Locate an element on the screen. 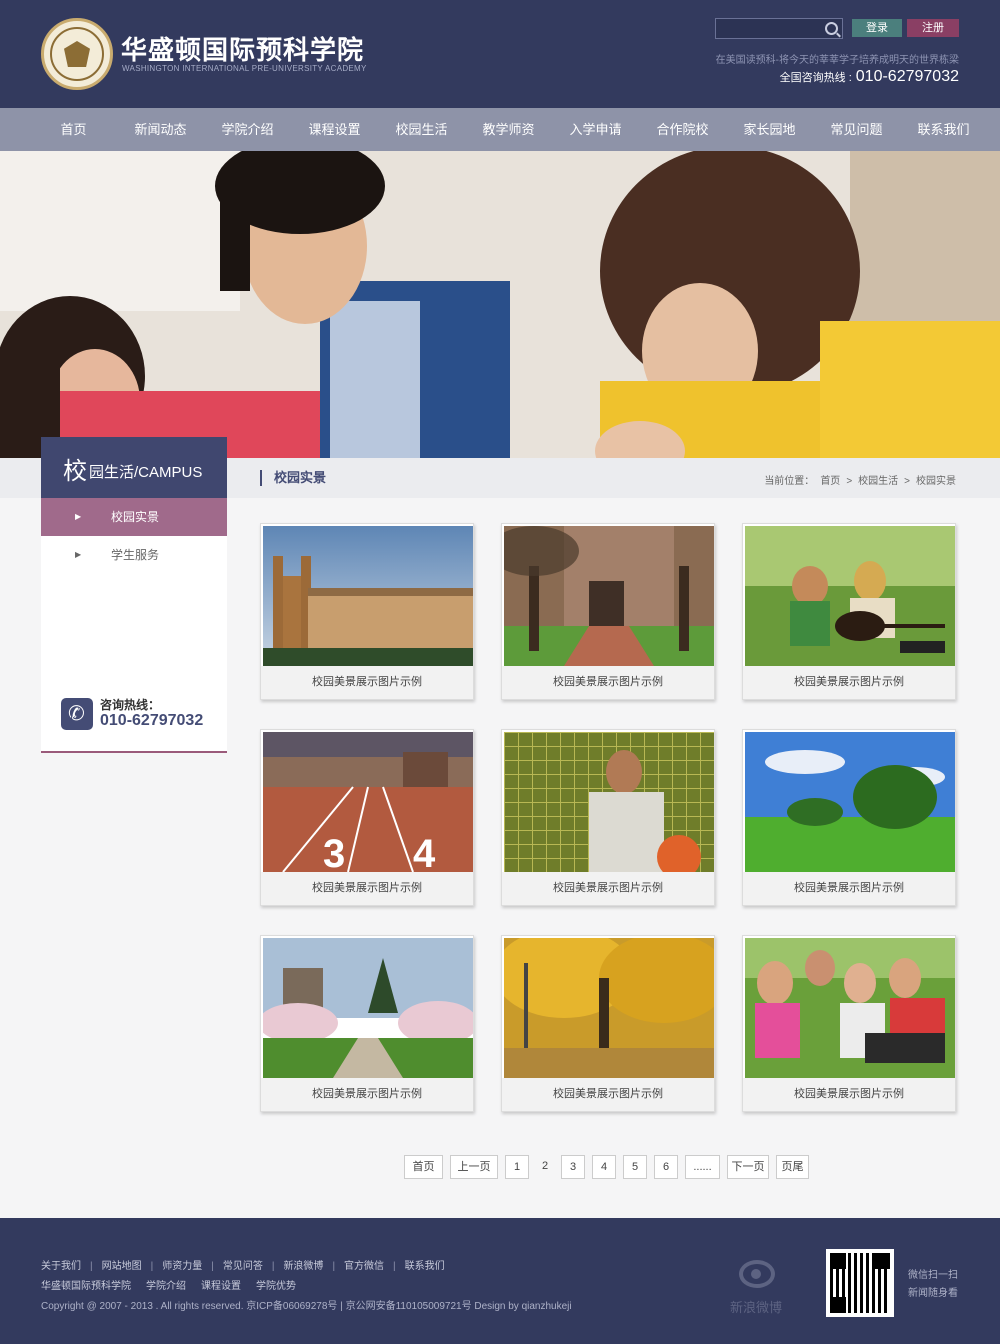  footer-link-weibo: 新浪微博 is located at coordinates (303, 1266).